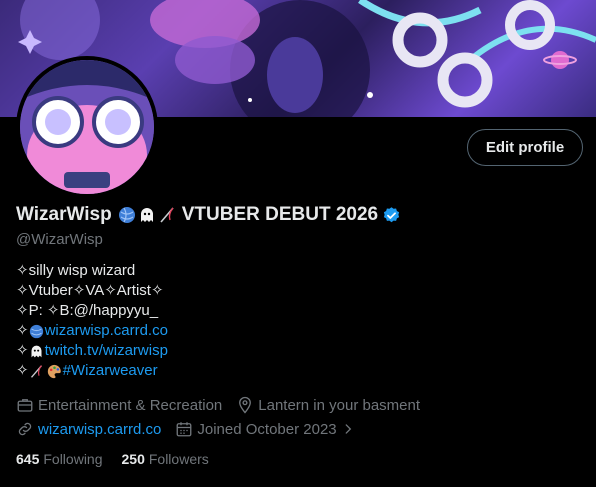 This screenshot has width=596, height=487. What do you see at coordinates (339, 405) in the screenshot?
I see `location-label: Lantern in your basment` at bounding box center [339, 405].